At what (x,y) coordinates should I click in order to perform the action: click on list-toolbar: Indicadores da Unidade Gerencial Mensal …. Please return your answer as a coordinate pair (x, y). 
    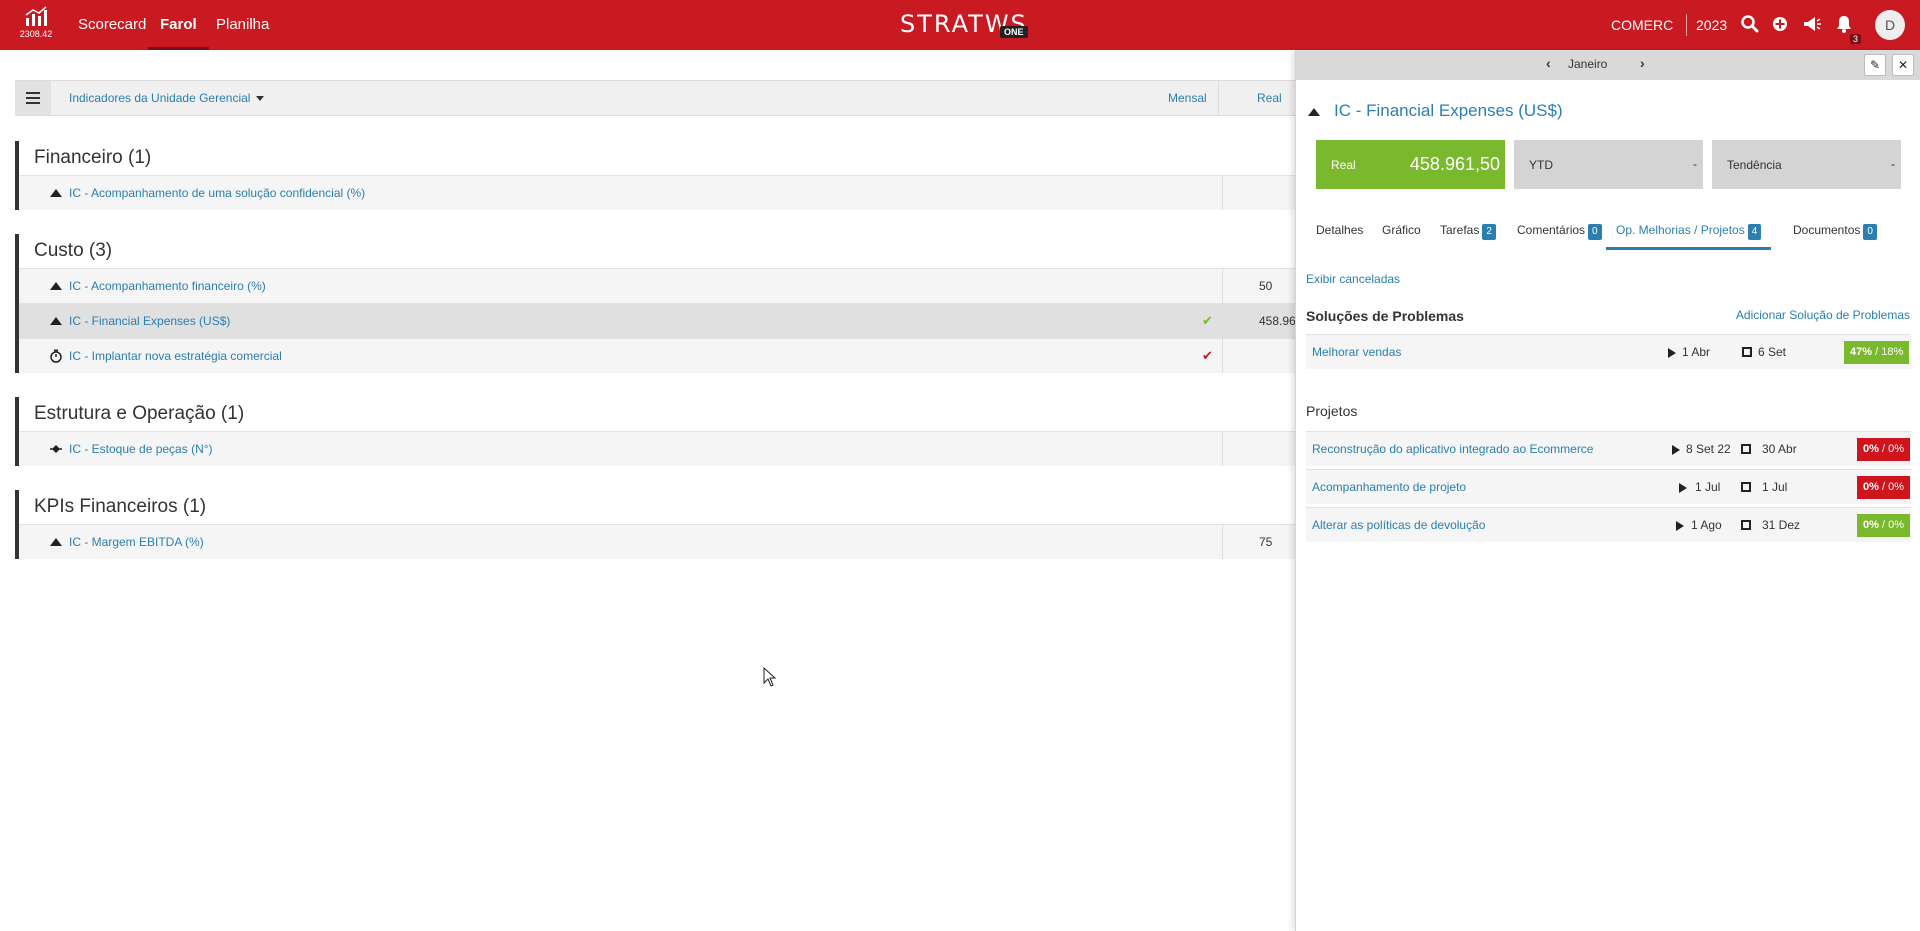
    Looking at the image, I should click on (655, 98).